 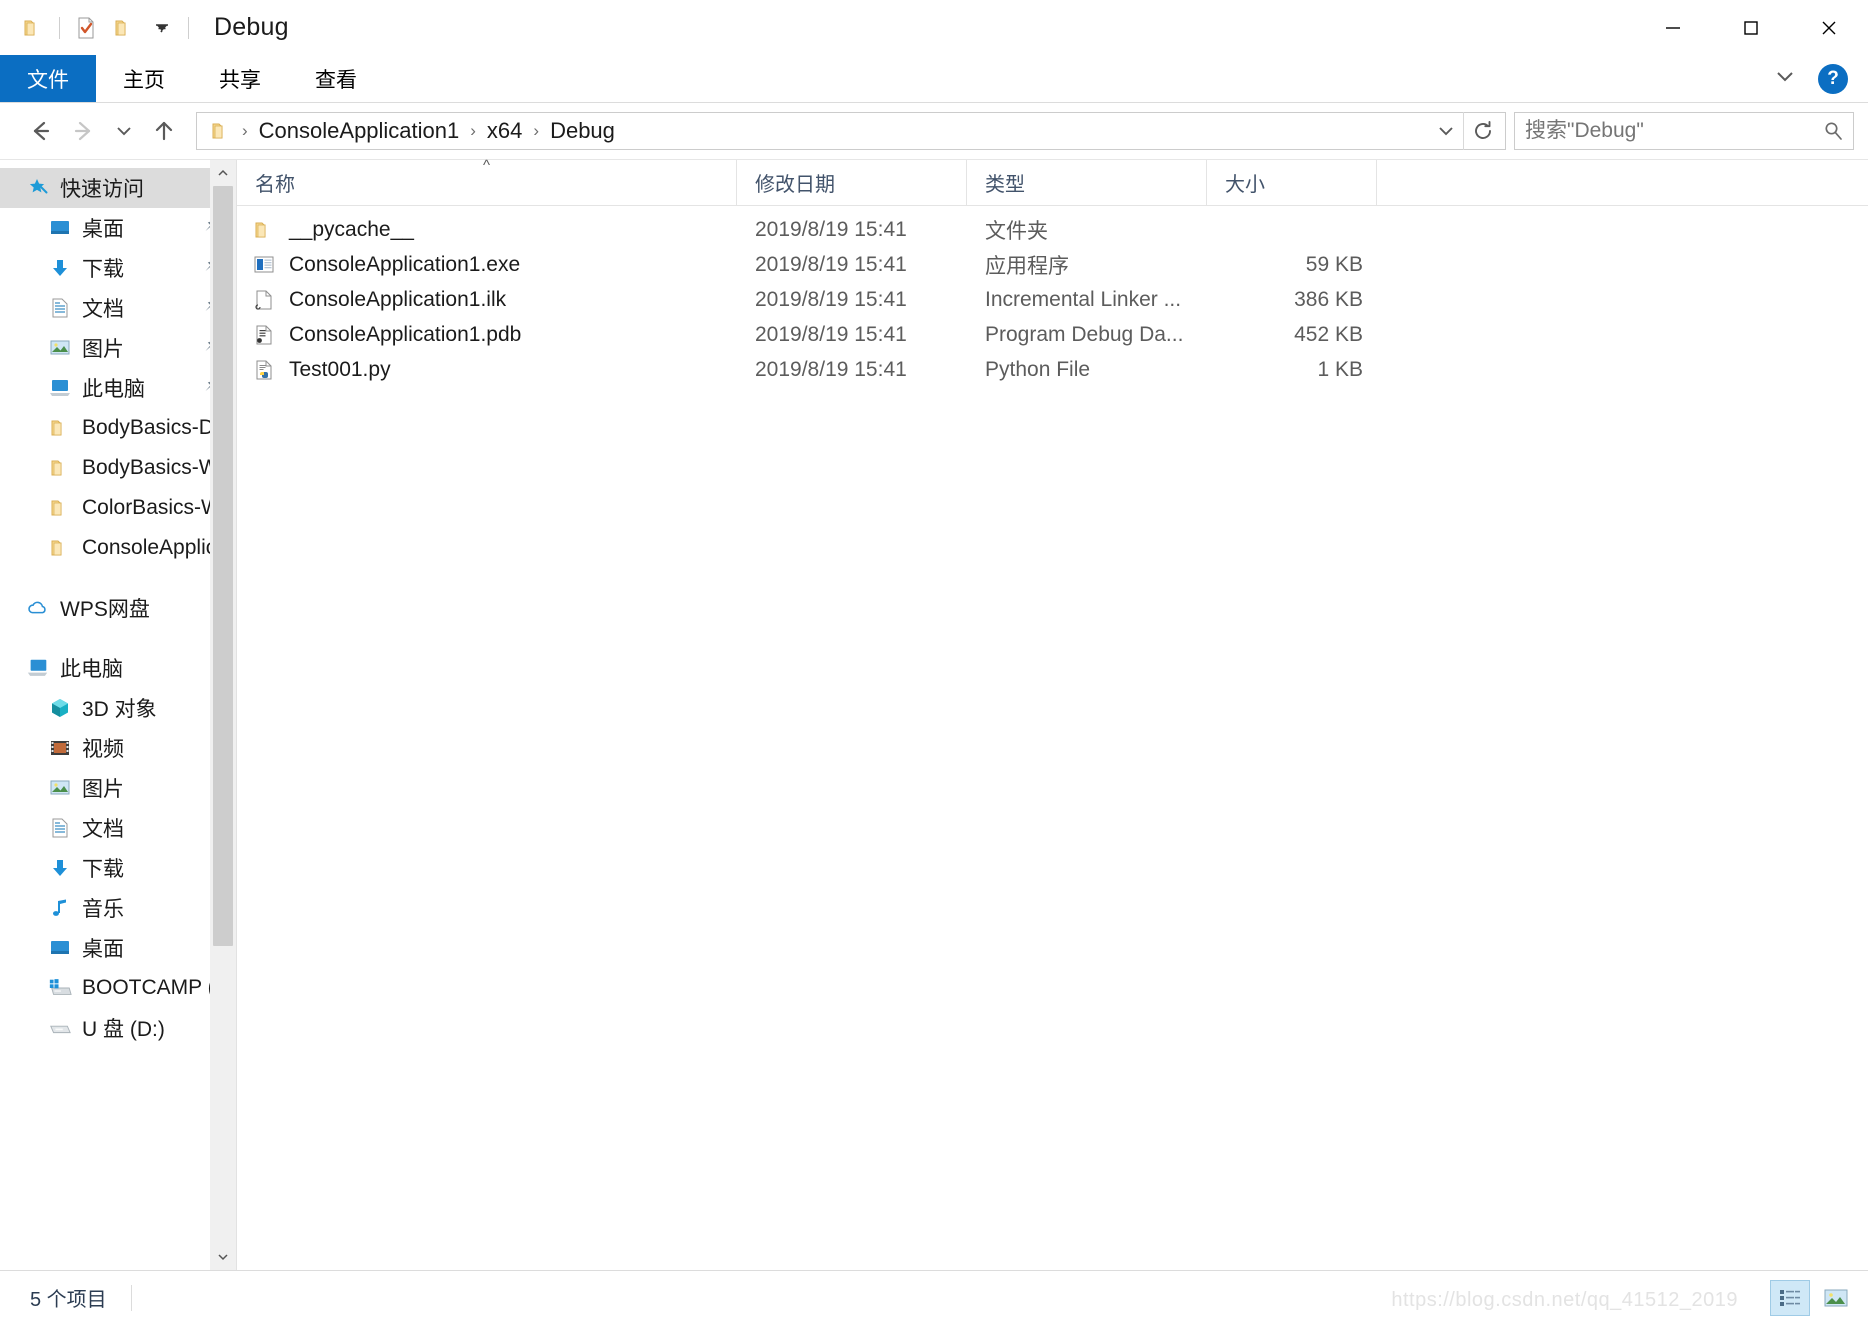 I want to click on column-header-size: 大小, so click(x=1292, y=182).